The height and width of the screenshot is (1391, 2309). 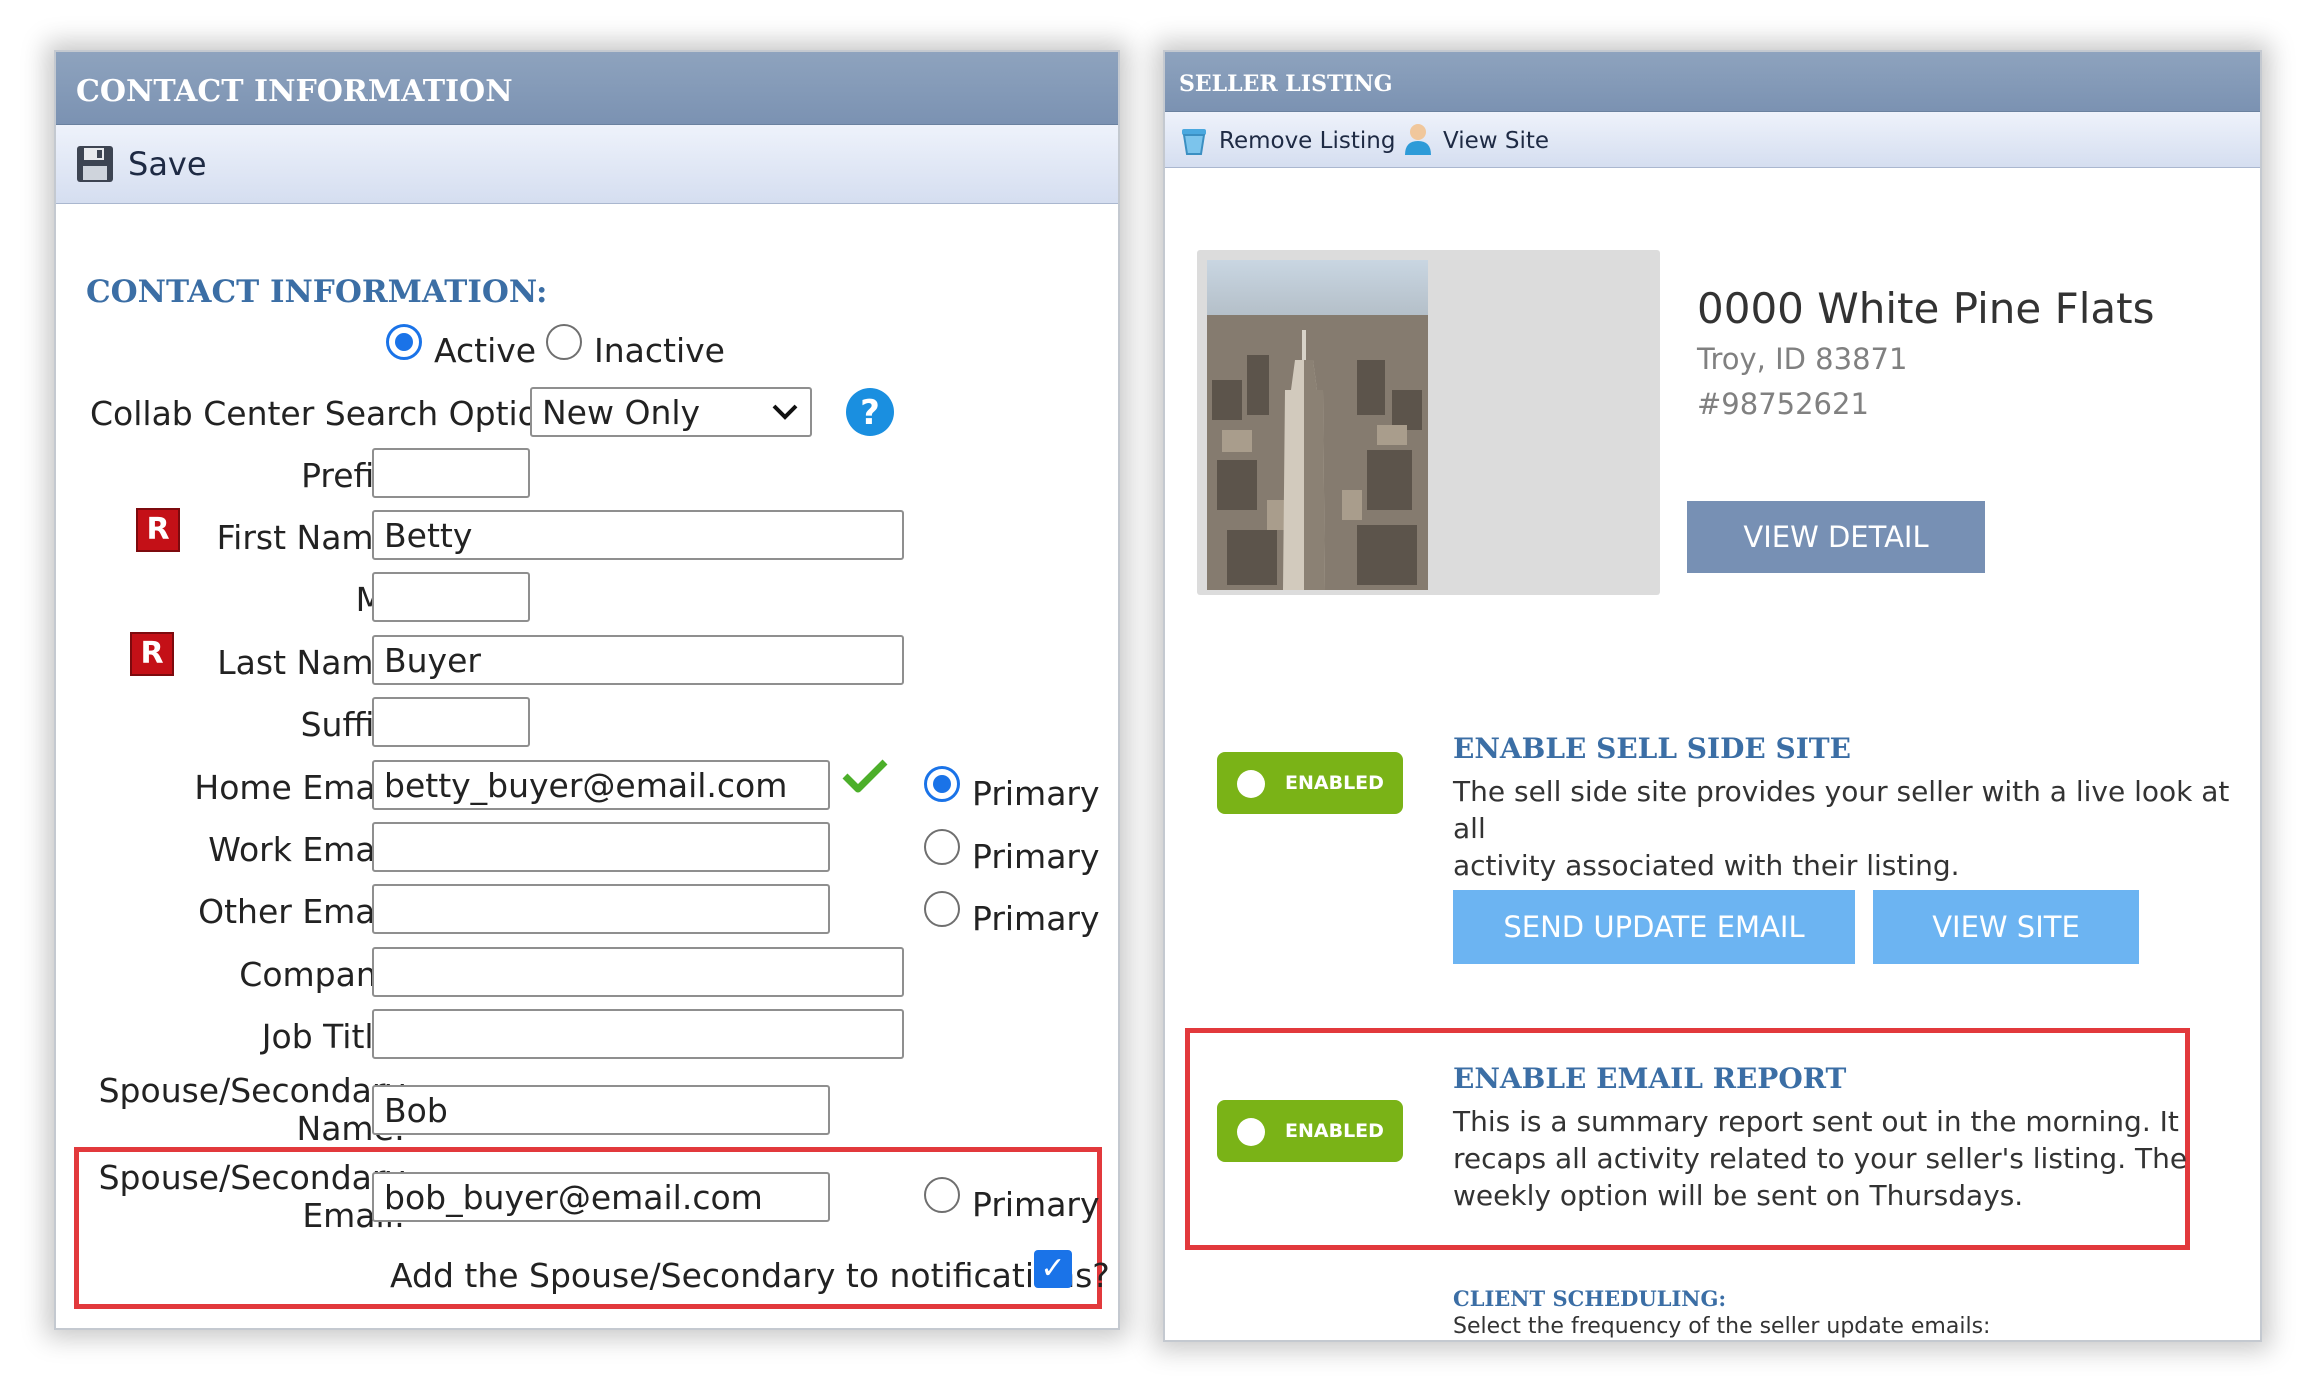 I want to click on toolbar: Remove Listing View Site, so click(x=1712, y=140).